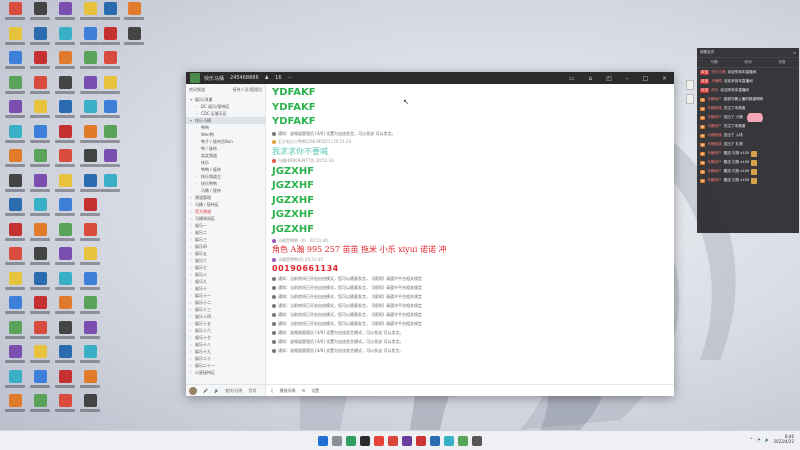 This screenshot has width=800, height=450. What do you see at coordinates (225, 260) in the screenshot?
I see `sidebar-channel-item: › 娱乐六` at bounding box center [225, 260].